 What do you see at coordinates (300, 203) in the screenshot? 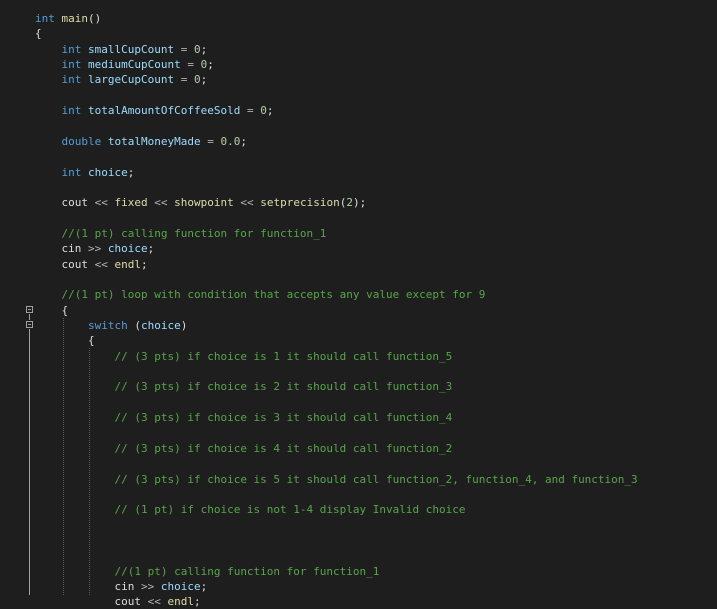
I see `token: setprecision` at bounding box center [300, 203].